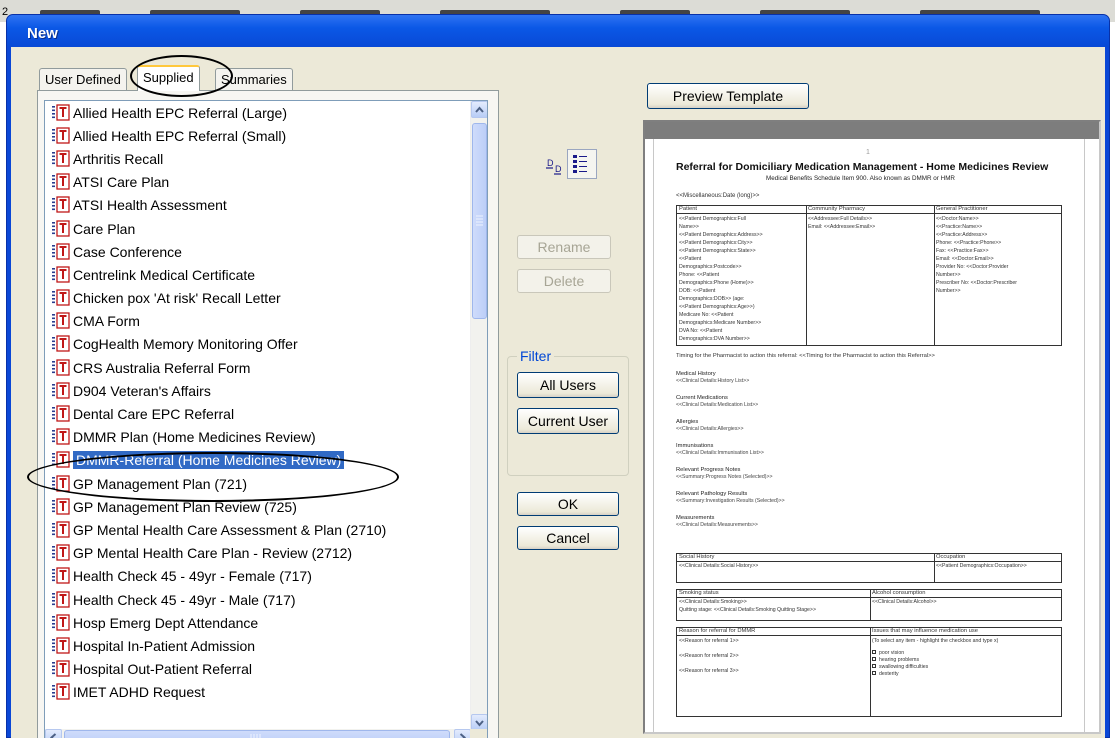 This screenshot has height=738, width=1115. I want to click on template-list-item: GP Management Plan (721), so click(258, 483).